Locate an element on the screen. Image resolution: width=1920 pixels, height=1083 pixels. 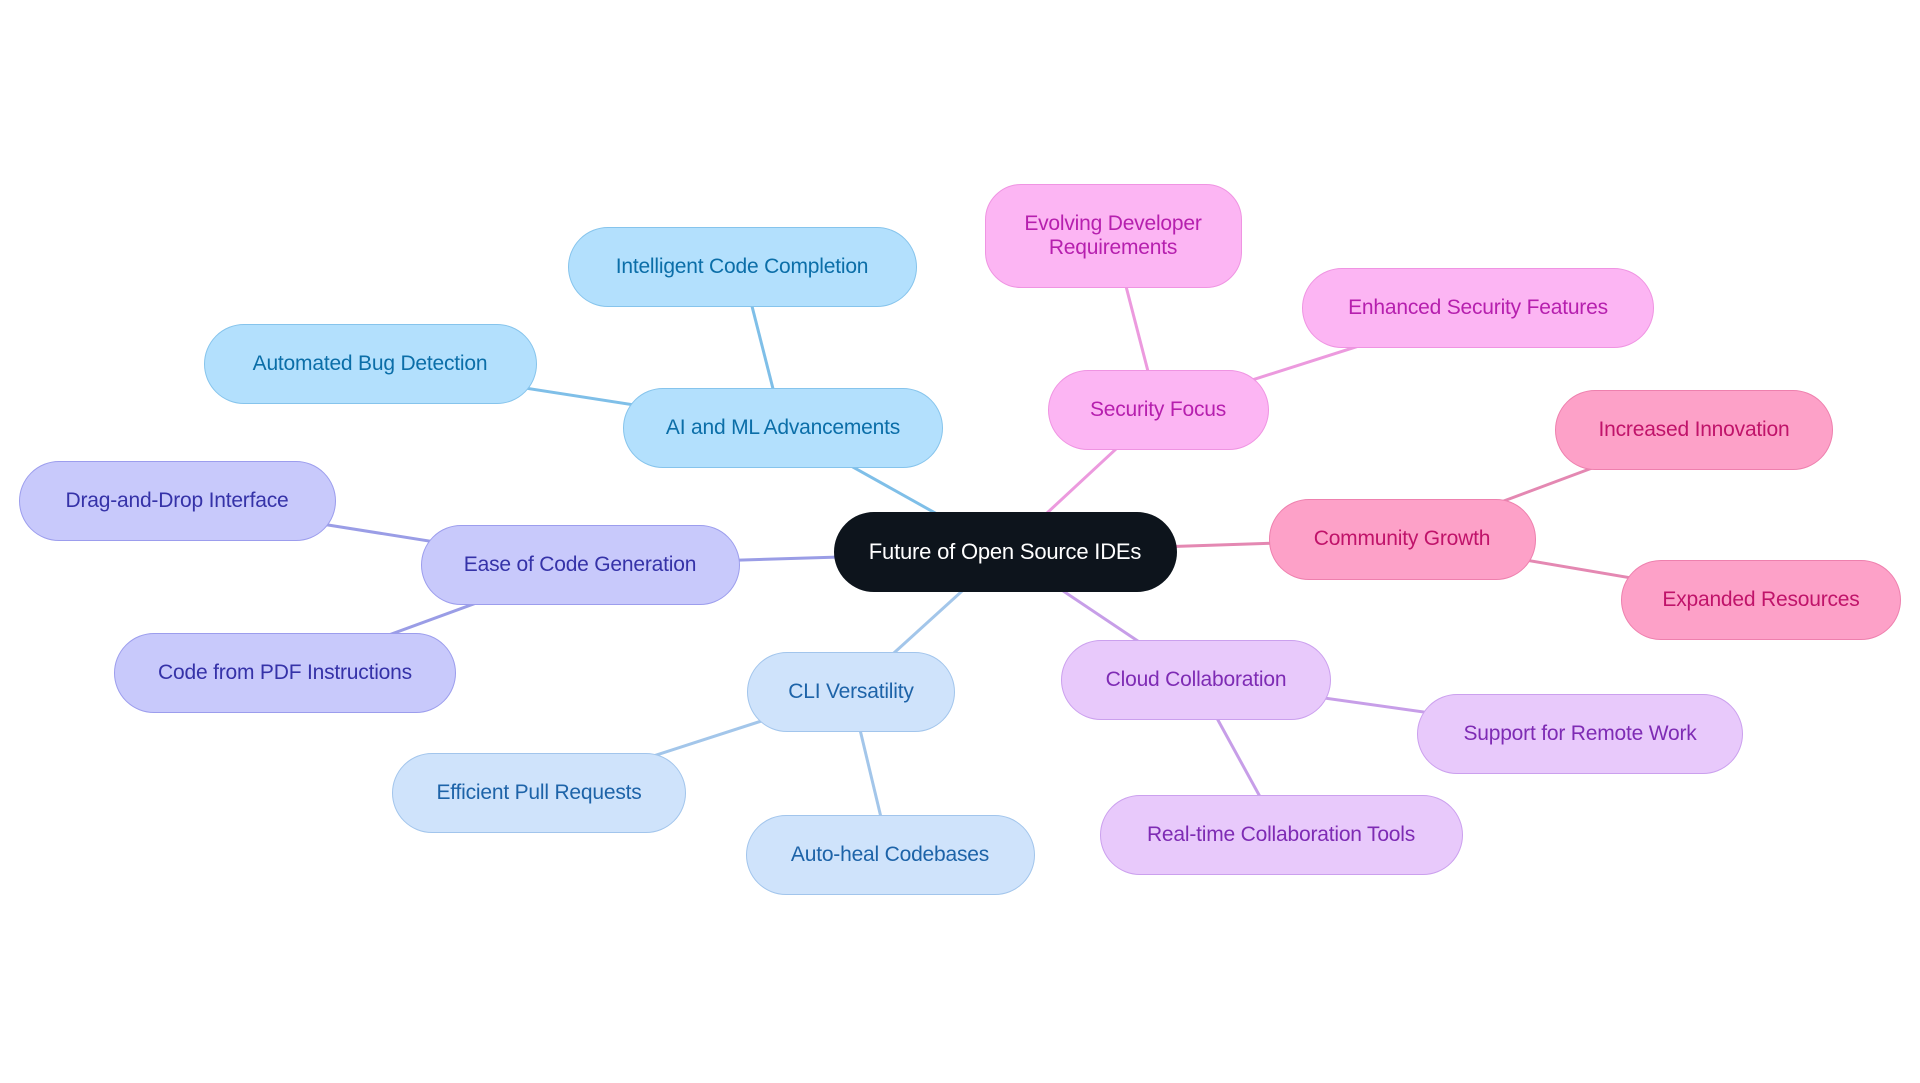
node-ai-1: Intelligent Code Completion is located at coordinates (742, 267).